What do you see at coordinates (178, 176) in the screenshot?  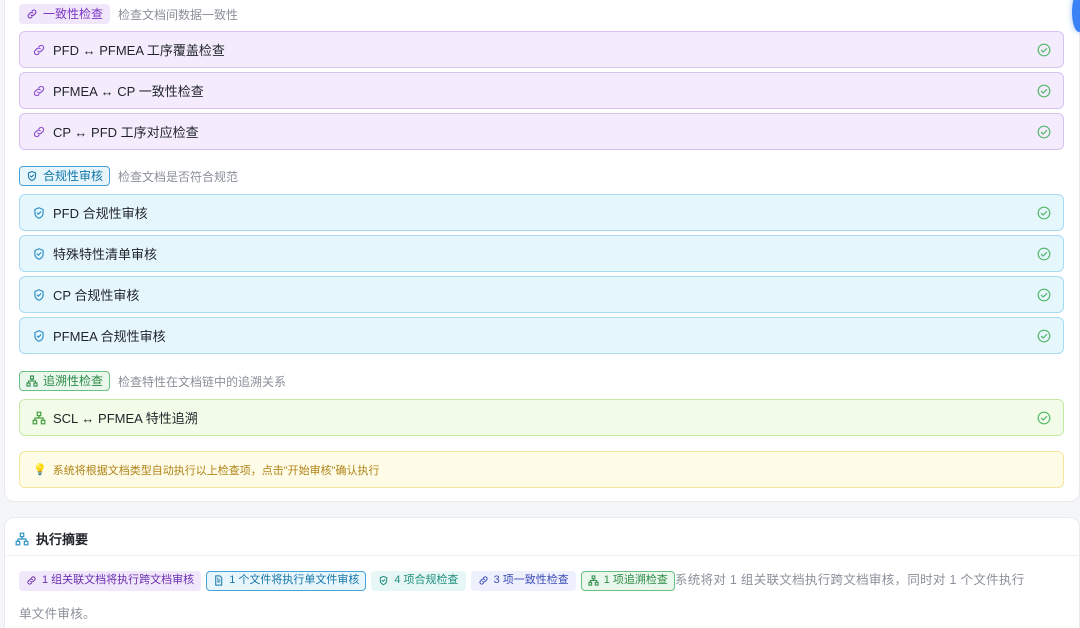 I see `compliance-desc: 检查文档是否符合规范` at bounding box center [178, 176].